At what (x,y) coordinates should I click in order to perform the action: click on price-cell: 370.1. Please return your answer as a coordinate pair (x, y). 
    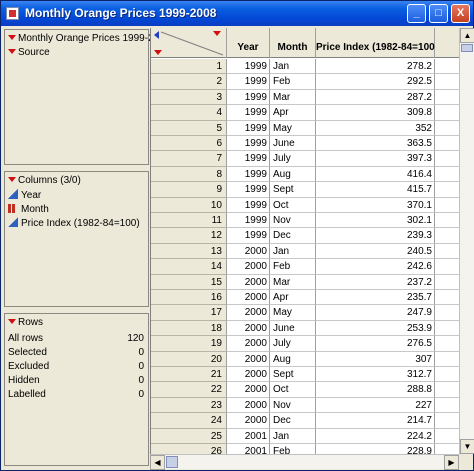
    Looking at the image, I should click on (375, 205).